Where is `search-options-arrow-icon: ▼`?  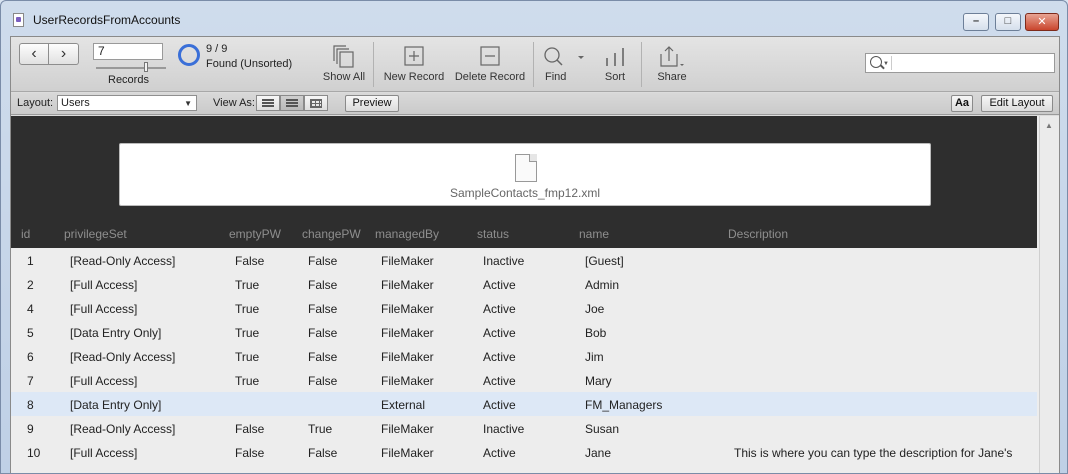 search-options-arrow-icon: ▼ is located at coordinates (886, 64).